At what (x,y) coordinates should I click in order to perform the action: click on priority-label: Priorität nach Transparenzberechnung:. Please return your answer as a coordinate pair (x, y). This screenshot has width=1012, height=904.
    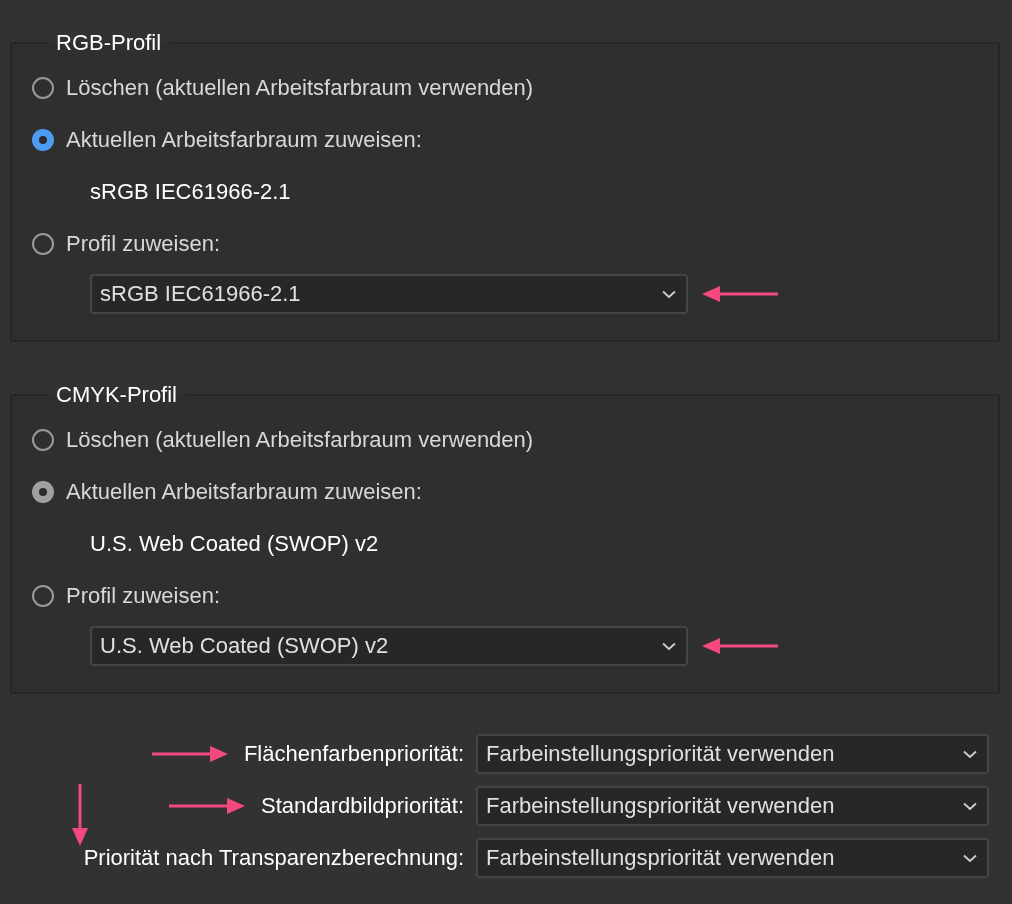
    Looking at the image, I should click on (273, 858).